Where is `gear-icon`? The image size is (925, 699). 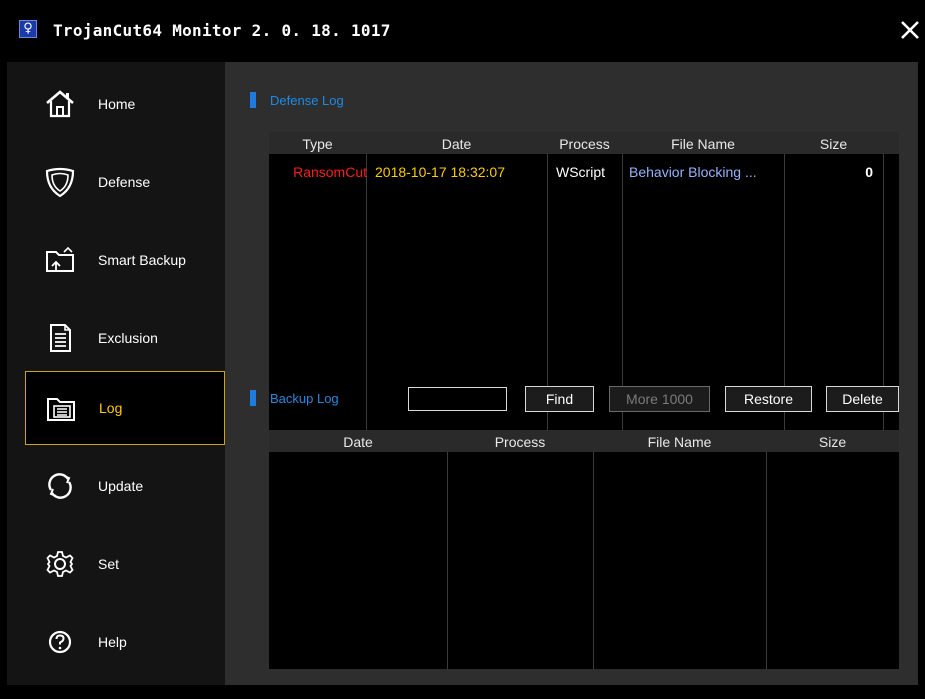 gear-icon is located at coordinates (60, 564).